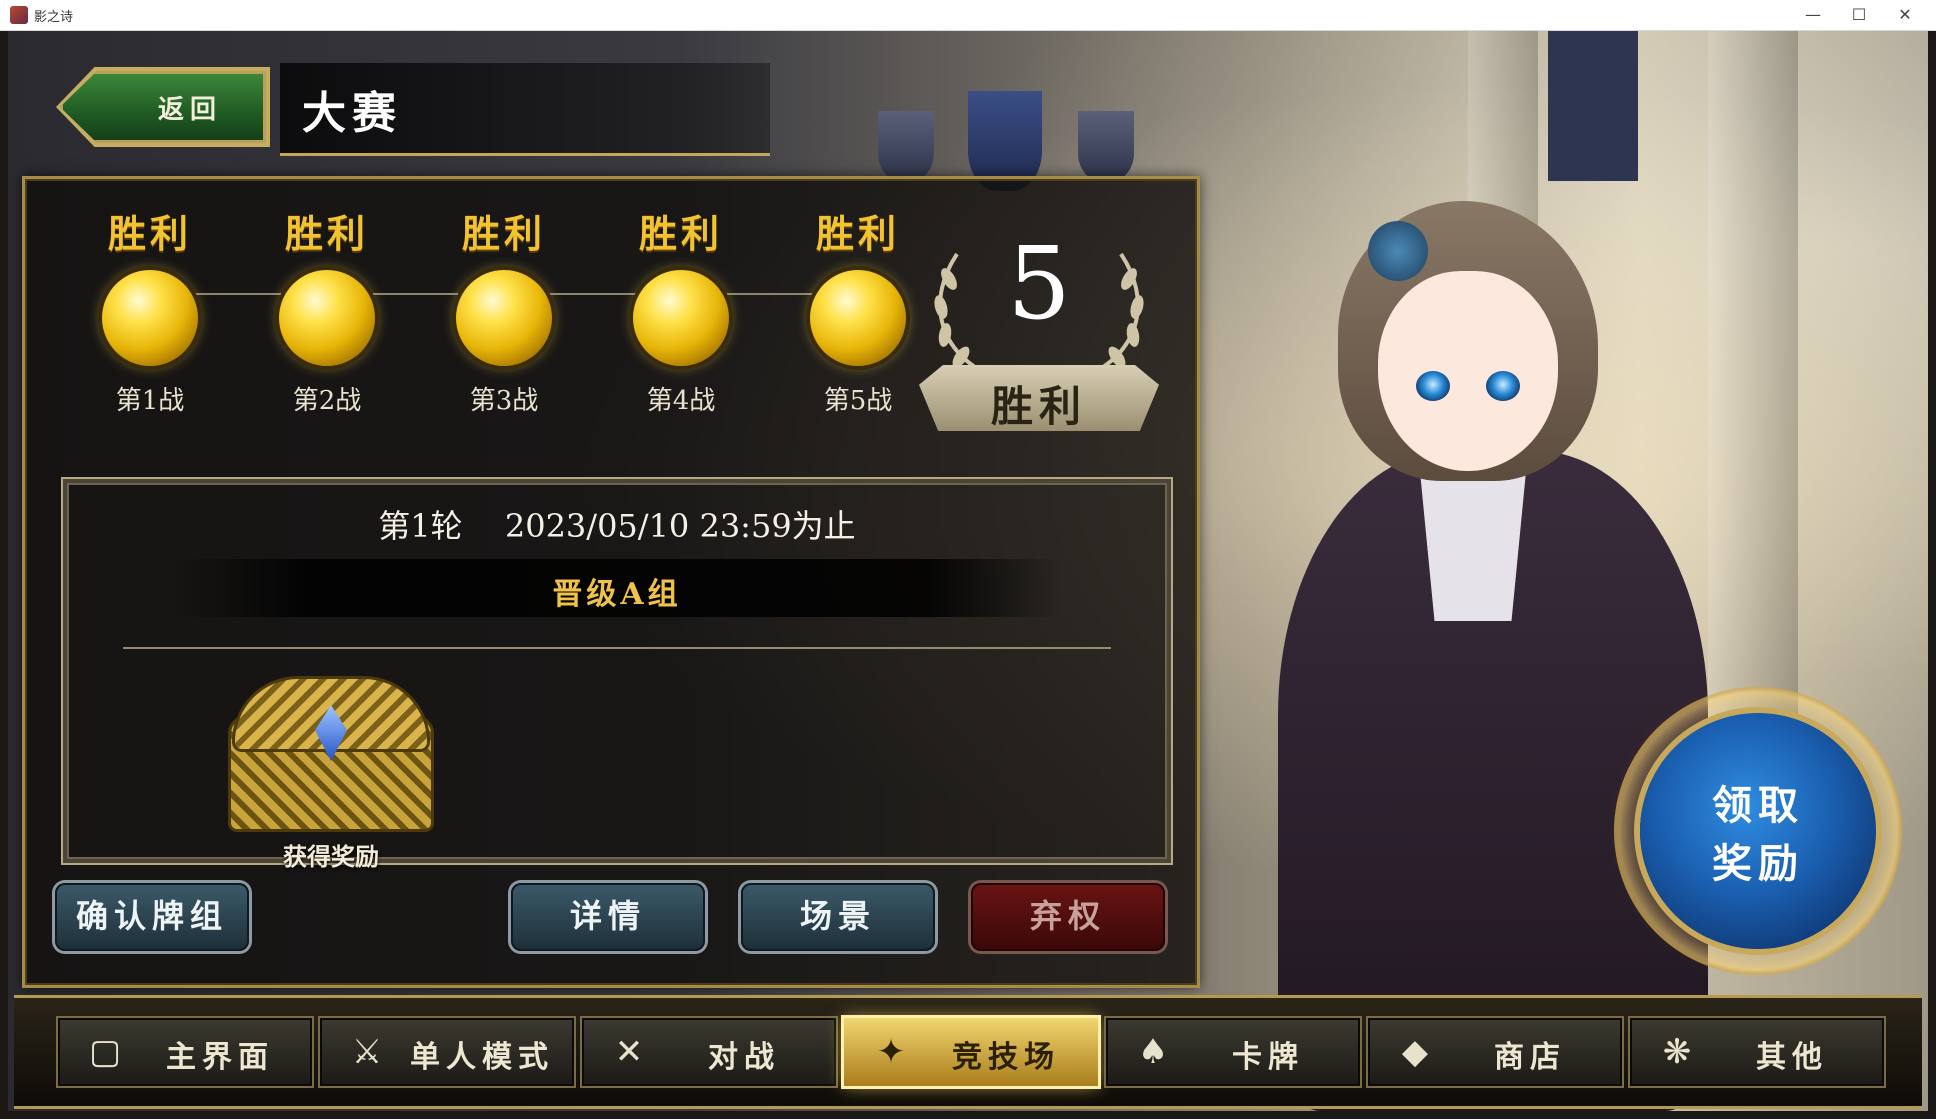  I want to click on battle-slot: 胜利 第5战, so click(858, 310).